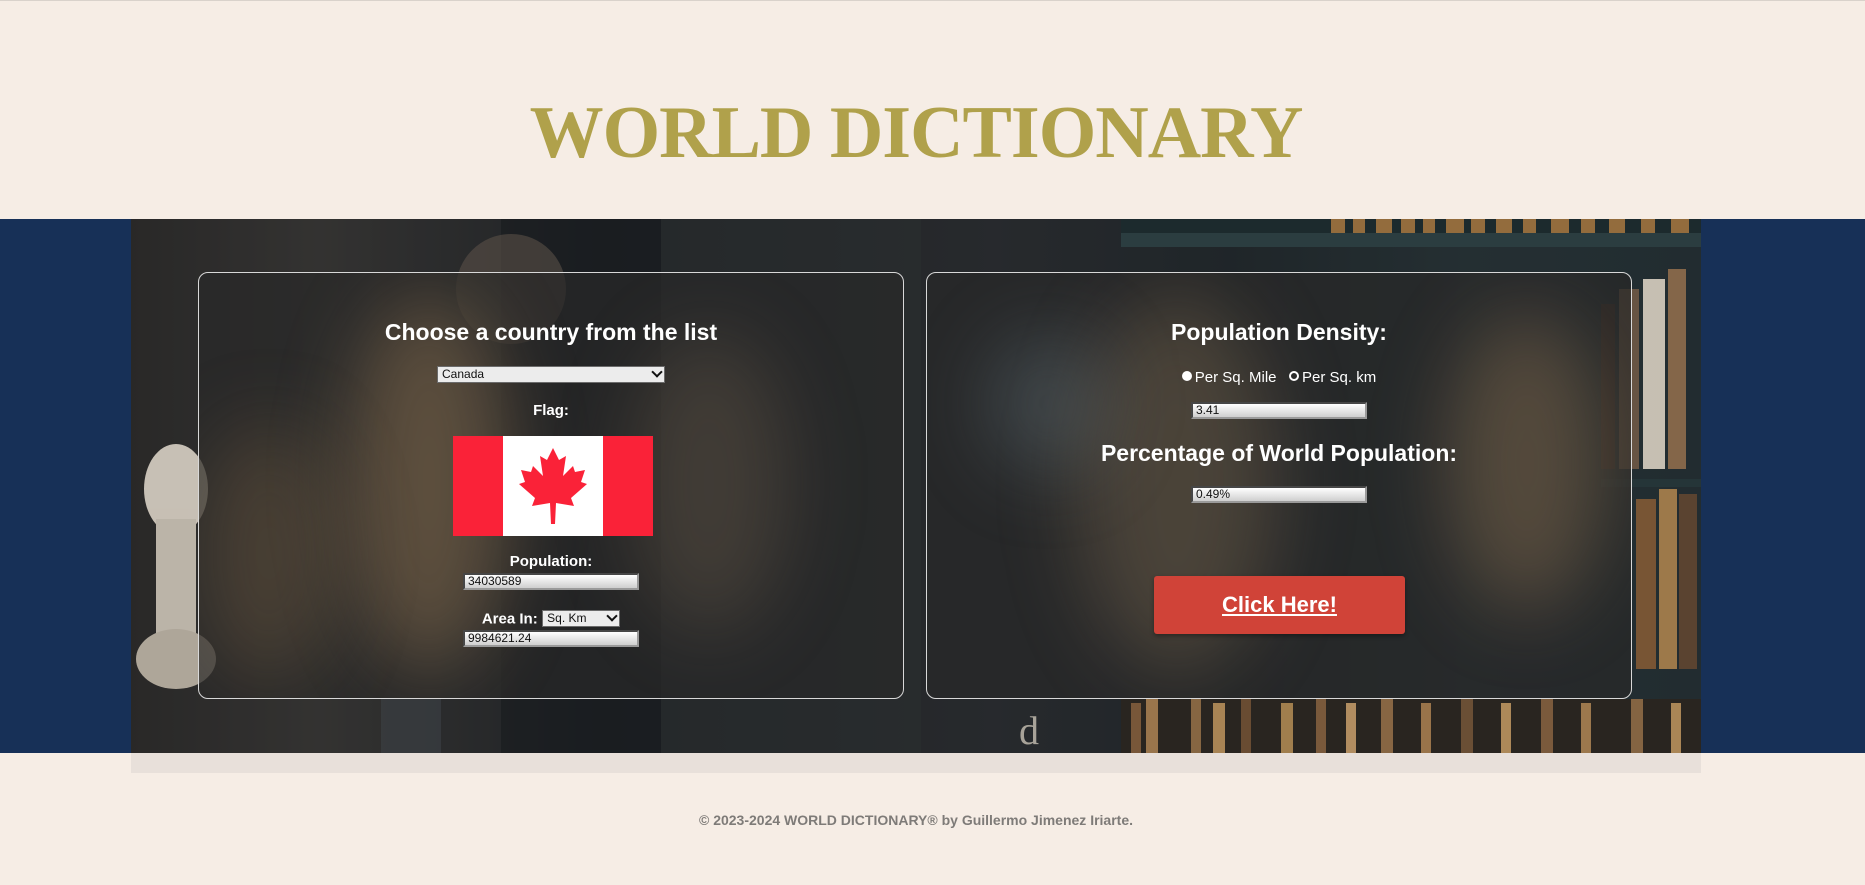 The width and height of the screenshot is (1865, 885). What do you see at coordinates (551, 374) in the screenshot?
I see `country-select: Canada` at bounding box center [551, 374].